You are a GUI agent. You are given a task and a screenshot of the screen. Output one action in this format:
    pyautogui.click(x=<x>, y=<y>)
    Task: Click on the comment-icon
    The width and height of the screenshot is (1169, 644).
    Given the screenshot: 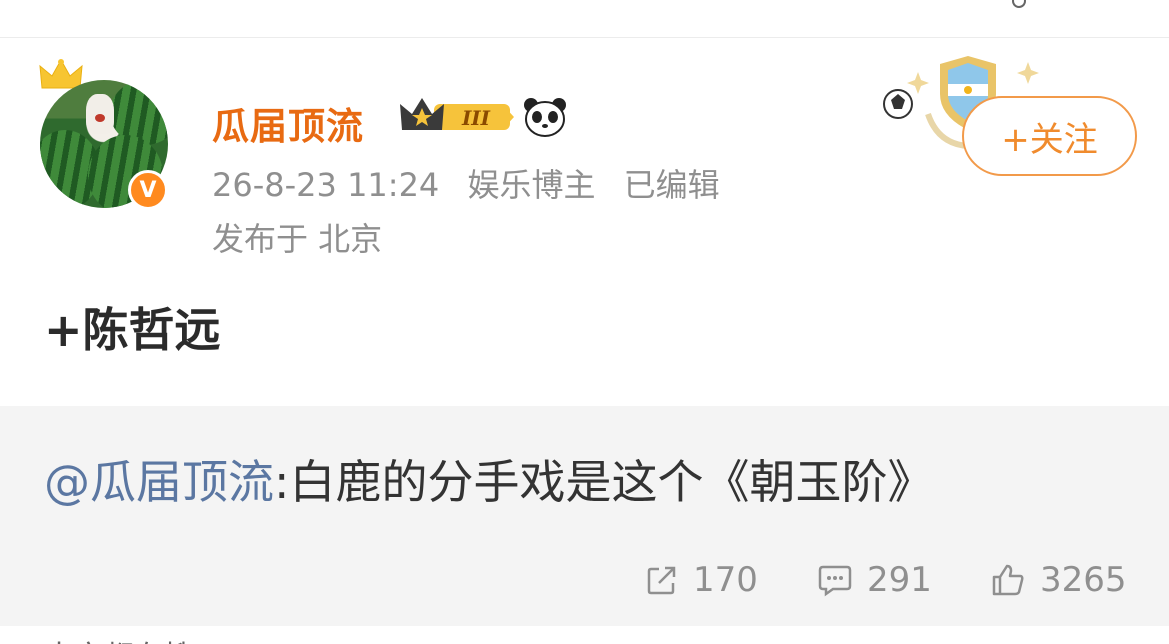 What is the action you would take?
    pyautogui.click(x=835, y=581)
    